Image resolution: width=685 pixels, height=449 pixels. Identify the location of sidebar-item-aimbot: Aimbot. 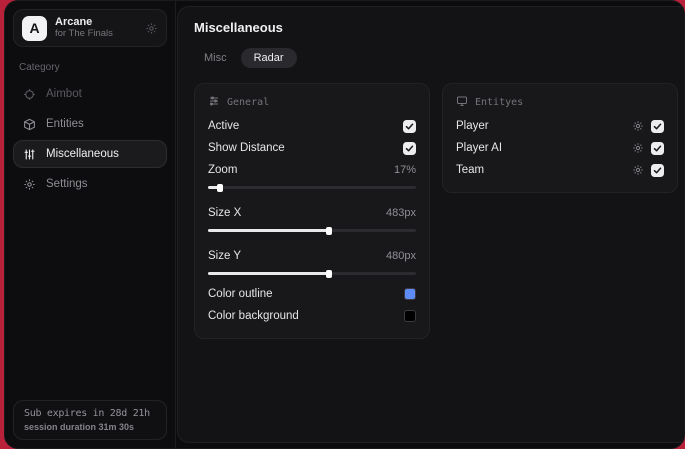
(90, 94).